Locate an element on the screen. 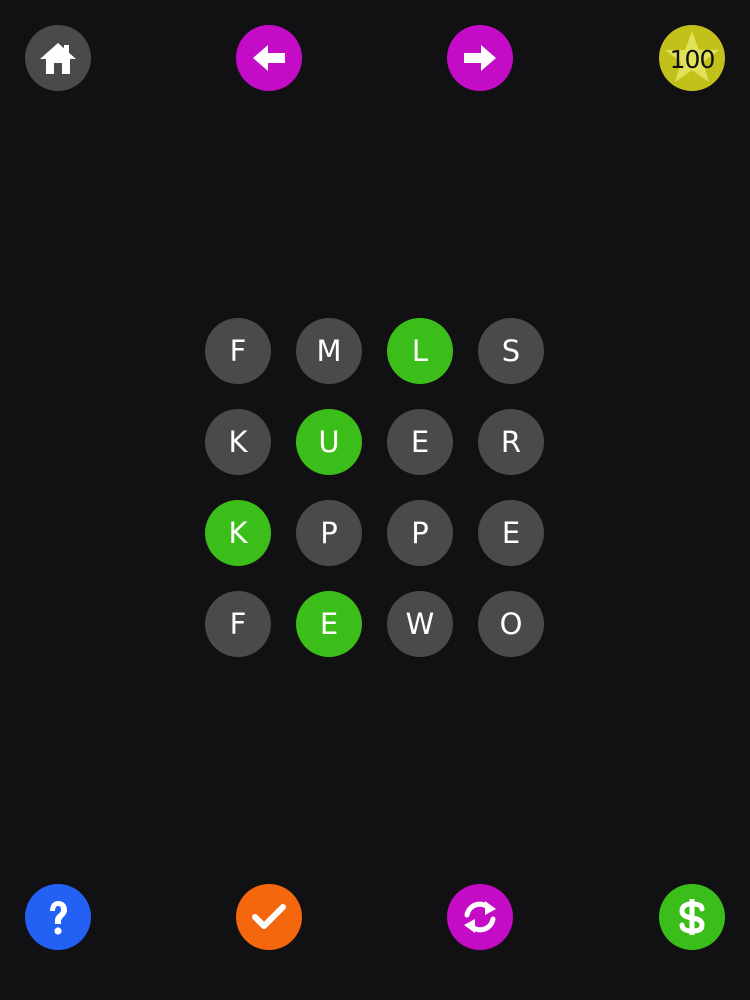  home-button is located at coordinates (58, 58).